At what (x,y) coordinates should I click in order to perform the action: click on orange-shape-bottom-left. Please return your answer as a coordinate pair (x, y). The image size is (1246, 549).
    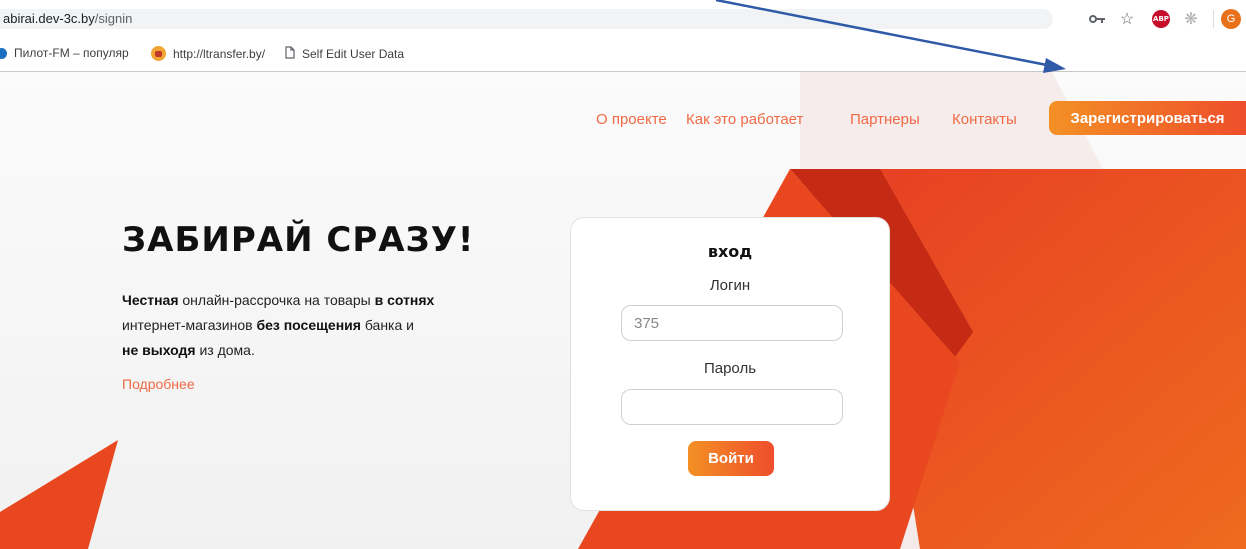
    Looking at the image, I should click on (59, 494).